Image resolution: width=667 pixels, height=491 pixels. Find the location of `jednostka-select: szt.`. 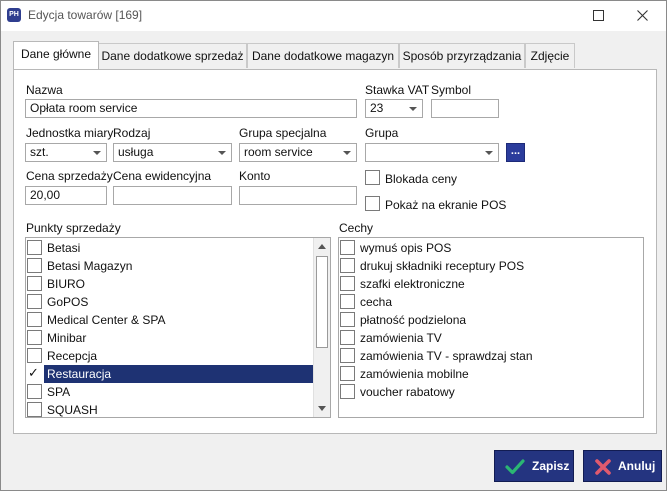

jednostka-select: szt. is located at coordinates (66, 152).